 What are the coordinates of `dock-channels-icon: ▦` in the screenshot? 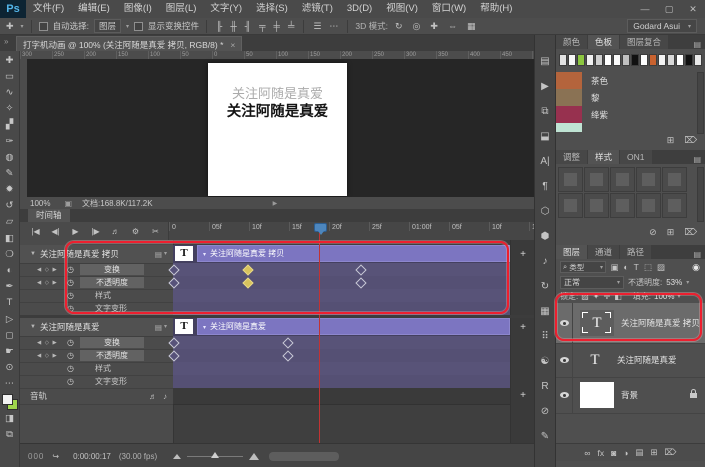 It's located at (545, 311).